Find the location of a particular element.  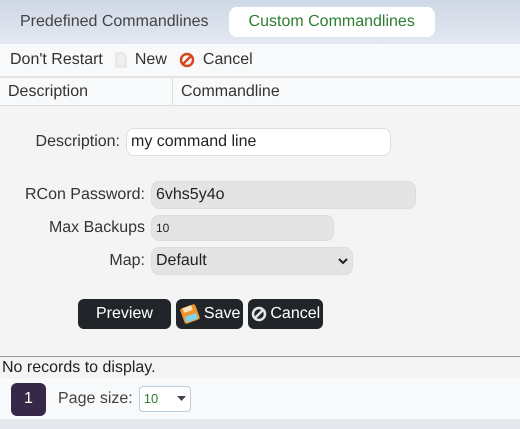

tab: Predefined Commandlines is located at coordinates (114, 22).